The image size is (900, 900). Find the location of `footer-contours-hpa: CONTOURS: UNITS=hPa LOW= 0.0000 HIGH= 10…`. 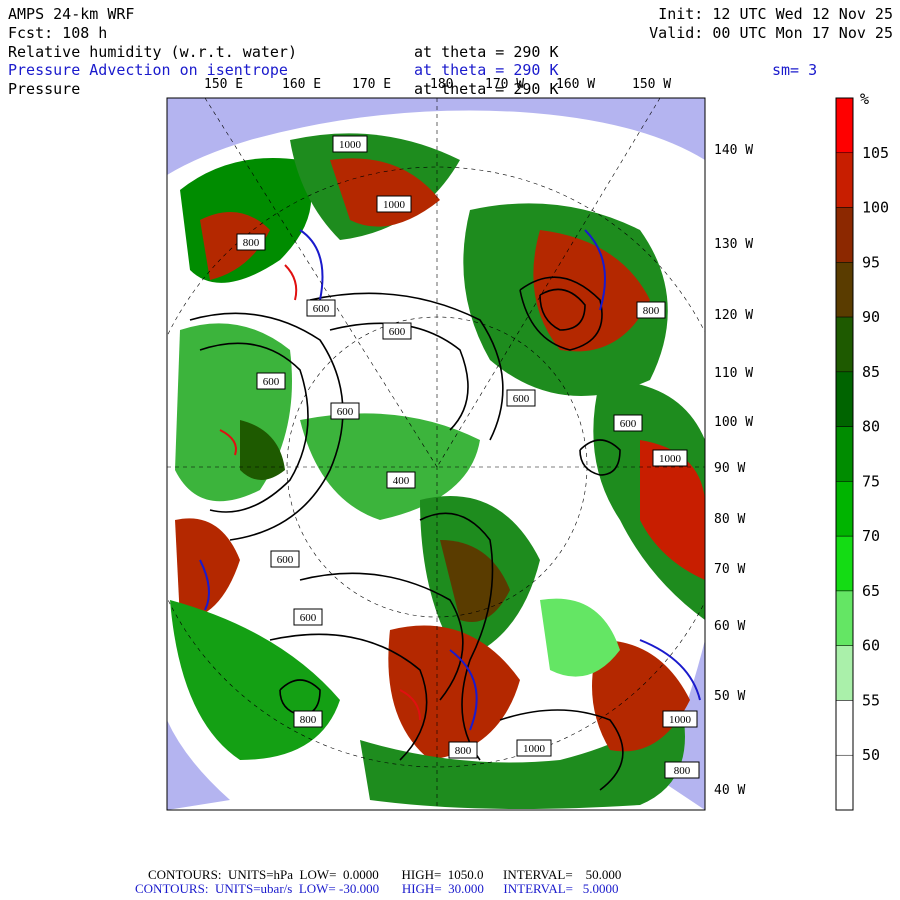

footer-contours-hpa: CONTOURS: UNITS=hPa LOW= 0.0000 HIGH= 10… is located at coordinates (384, 874).